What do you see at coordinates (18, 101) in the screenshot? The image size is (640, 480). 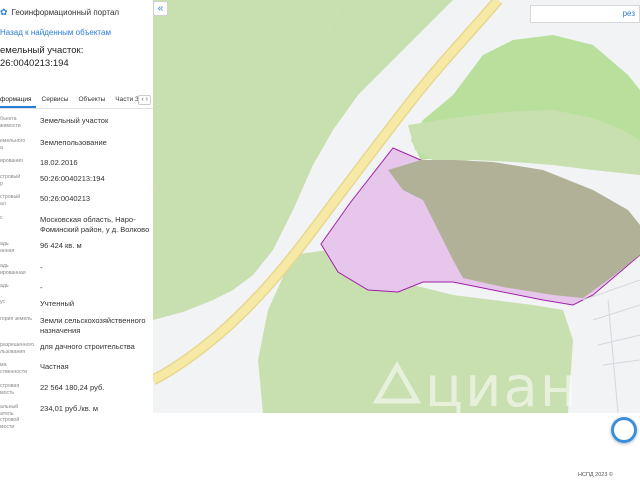 I see `tab-information: формация` at bounding box center [18, 101].